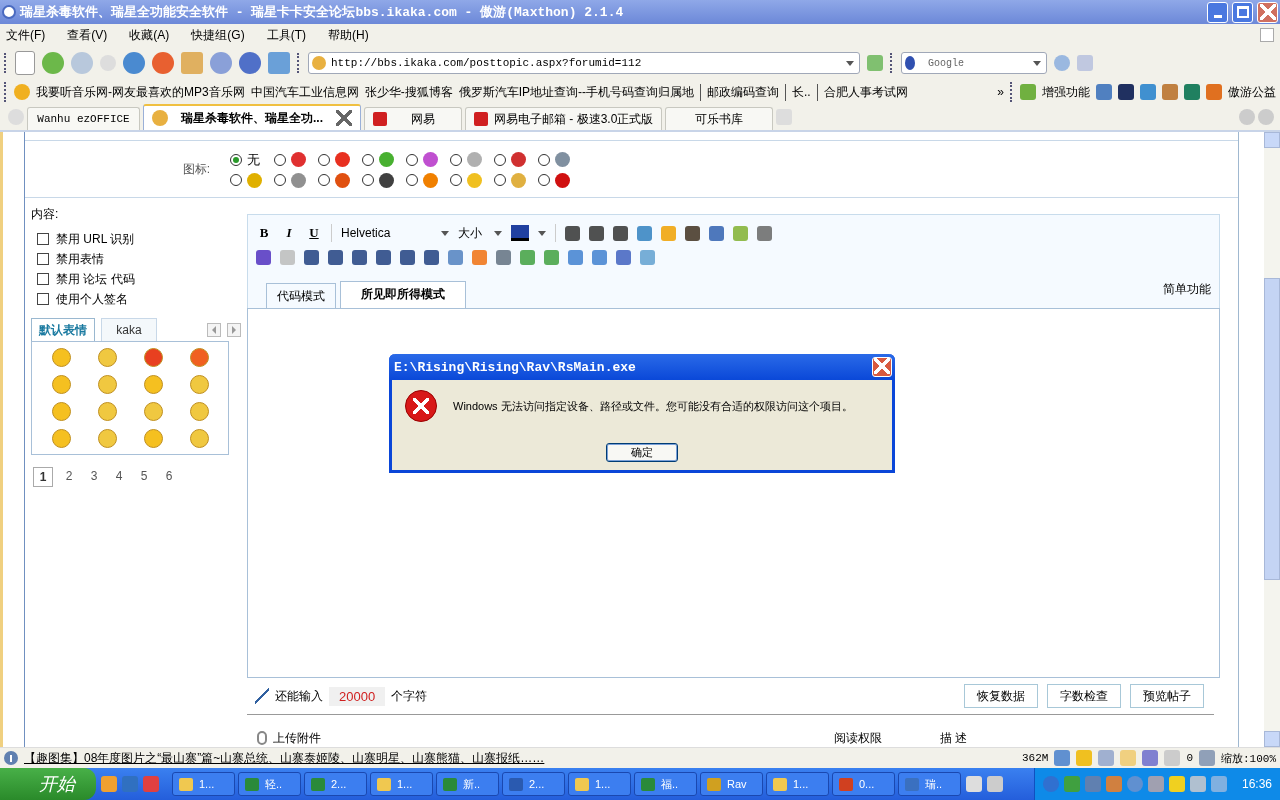 The width and height of the screenshot is (1280, 800). What do you see at coordinates (214, 330) in the screenshot?
I see `previous-button` at bounding box center [214, 330].